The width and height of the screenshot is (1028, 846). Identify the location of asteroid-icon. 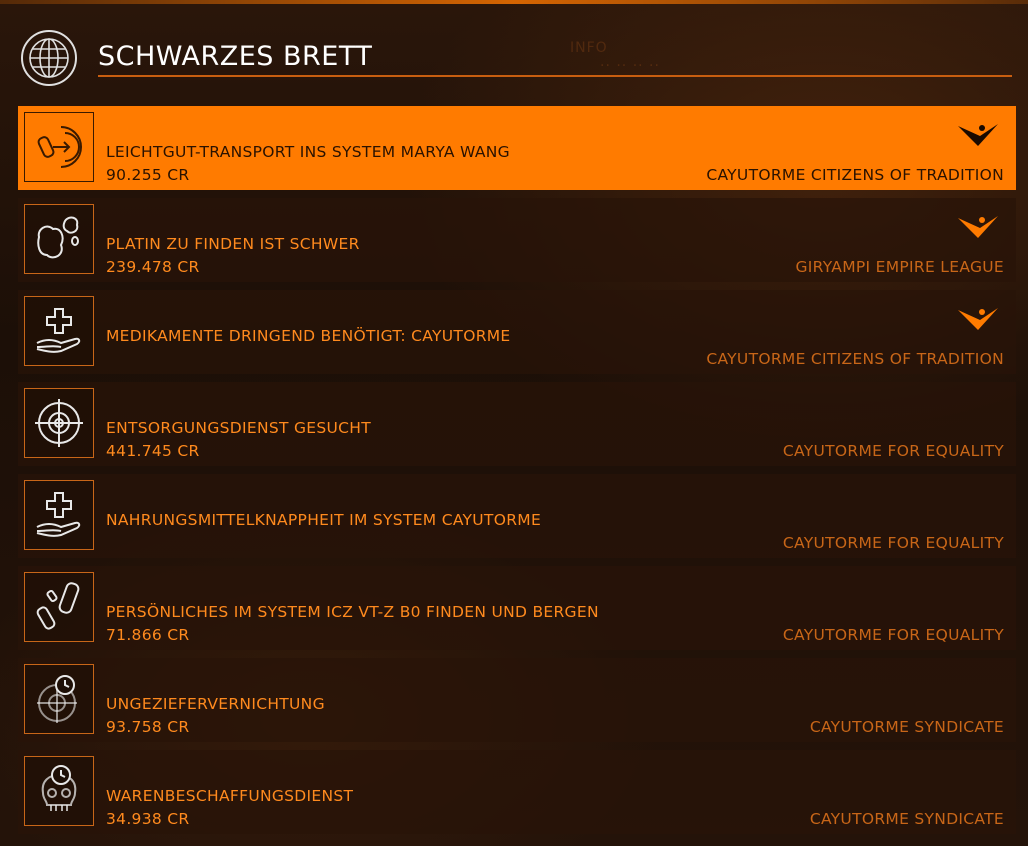
(59, 239).